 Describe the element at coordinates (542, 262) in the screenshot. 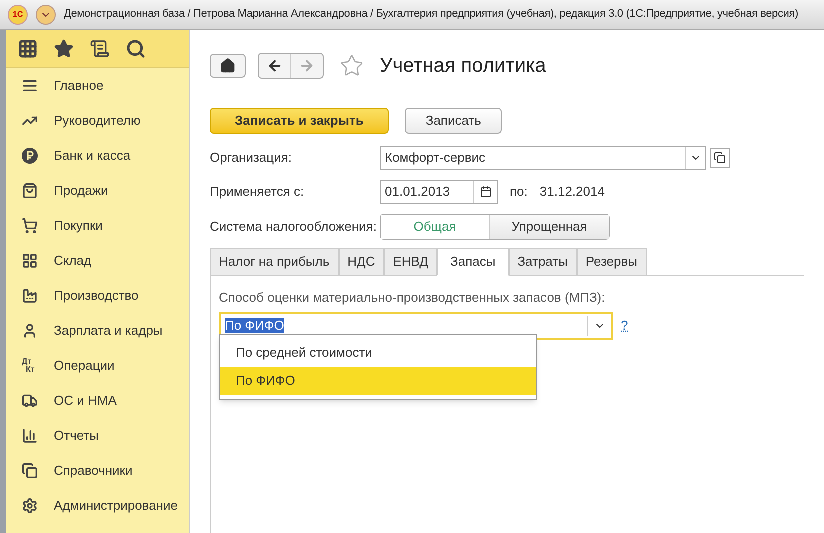

I see `tab: Затраты` at that location.